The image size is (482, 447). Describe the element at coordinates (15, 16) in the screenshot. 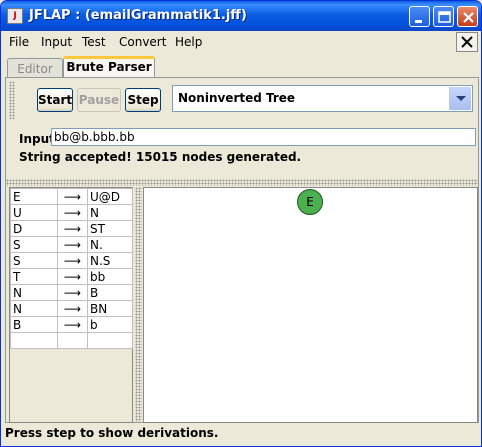

I see `jflap-app-icon: J` at that location.